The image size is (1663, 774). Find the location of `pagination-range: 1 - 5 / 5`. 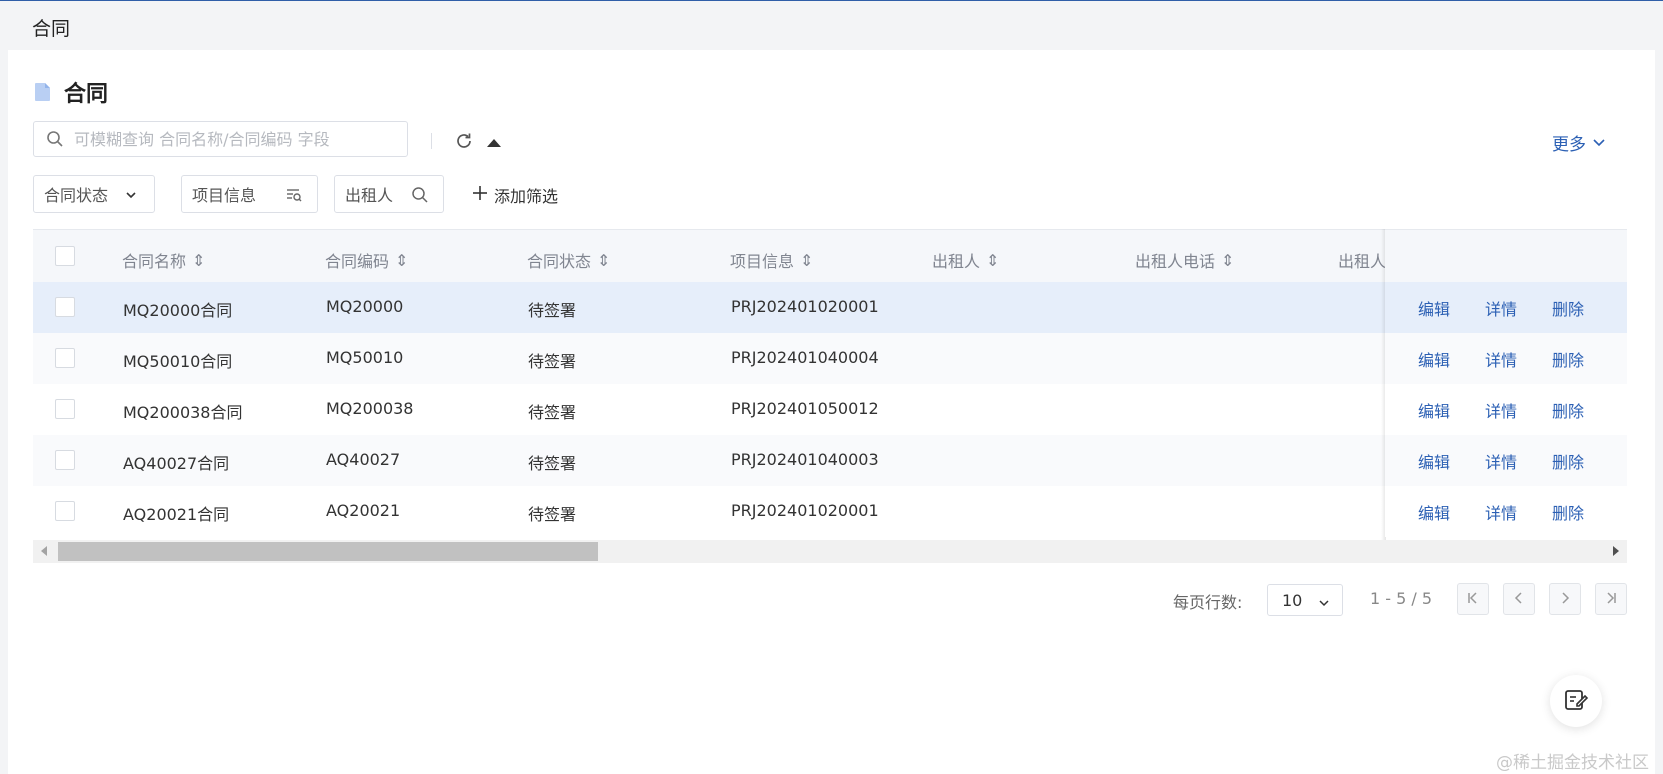

pagination-range: 1 - 5 / 5 is located at coordinates (1401, 598).